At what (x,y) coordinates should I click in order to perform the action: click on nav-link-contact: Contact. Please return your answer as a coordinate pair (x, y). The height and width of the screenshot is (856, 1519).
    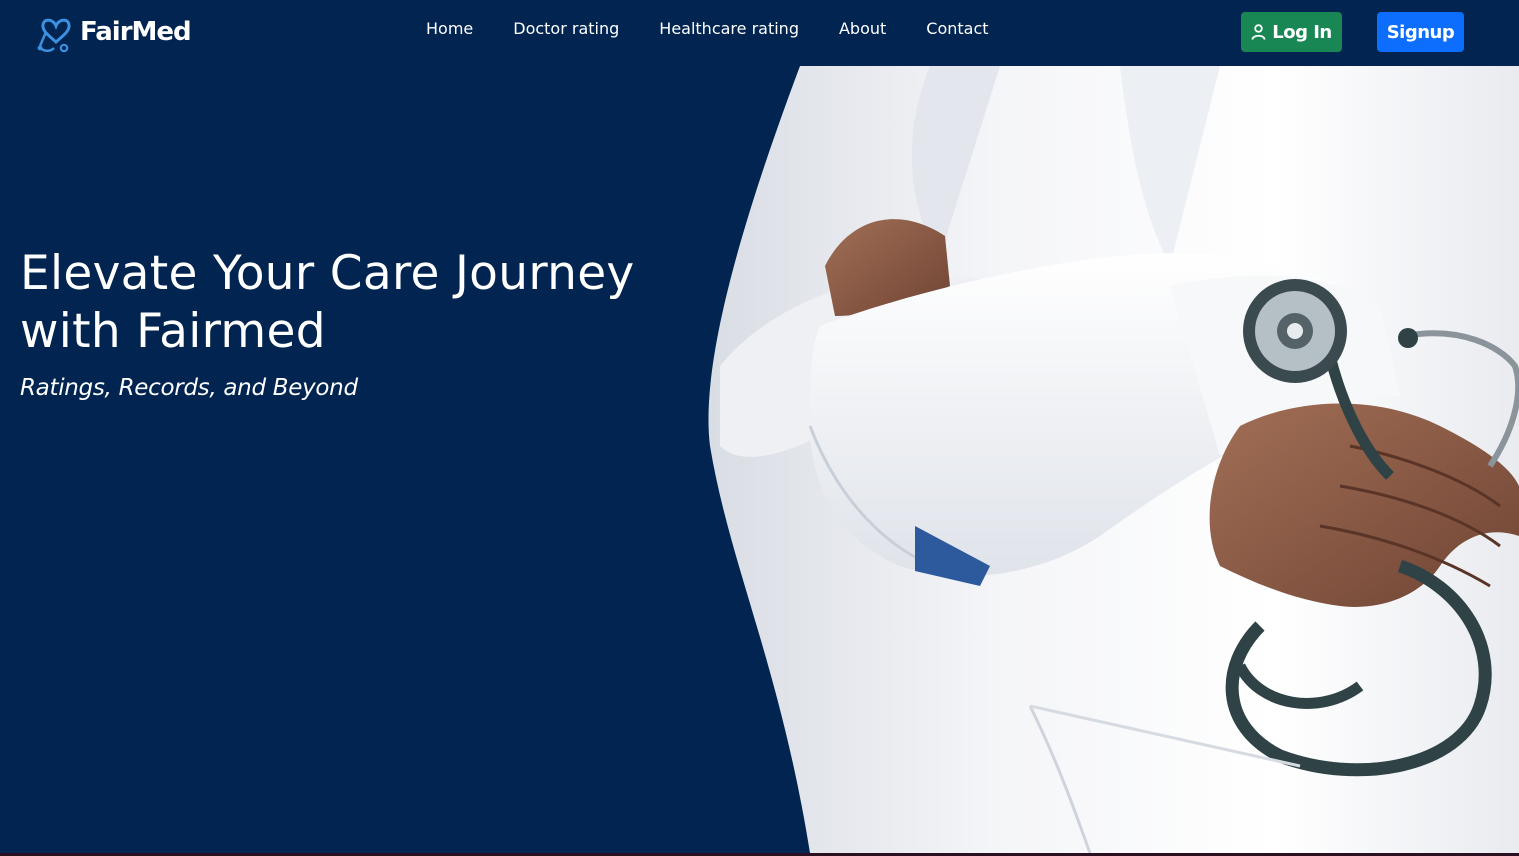
    Looking at the image, I should click on (957, 29).